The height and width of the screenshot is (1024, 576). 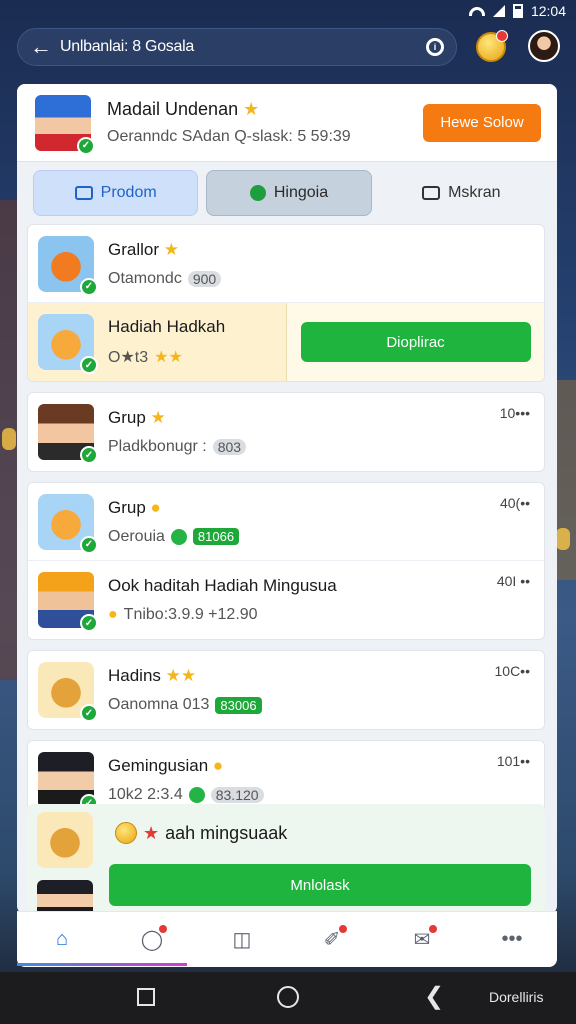 What do you see at coordinates (128, 357) in the screenshot?
I see `item-subtitle: O★t3` at bounding box center [128, 357].